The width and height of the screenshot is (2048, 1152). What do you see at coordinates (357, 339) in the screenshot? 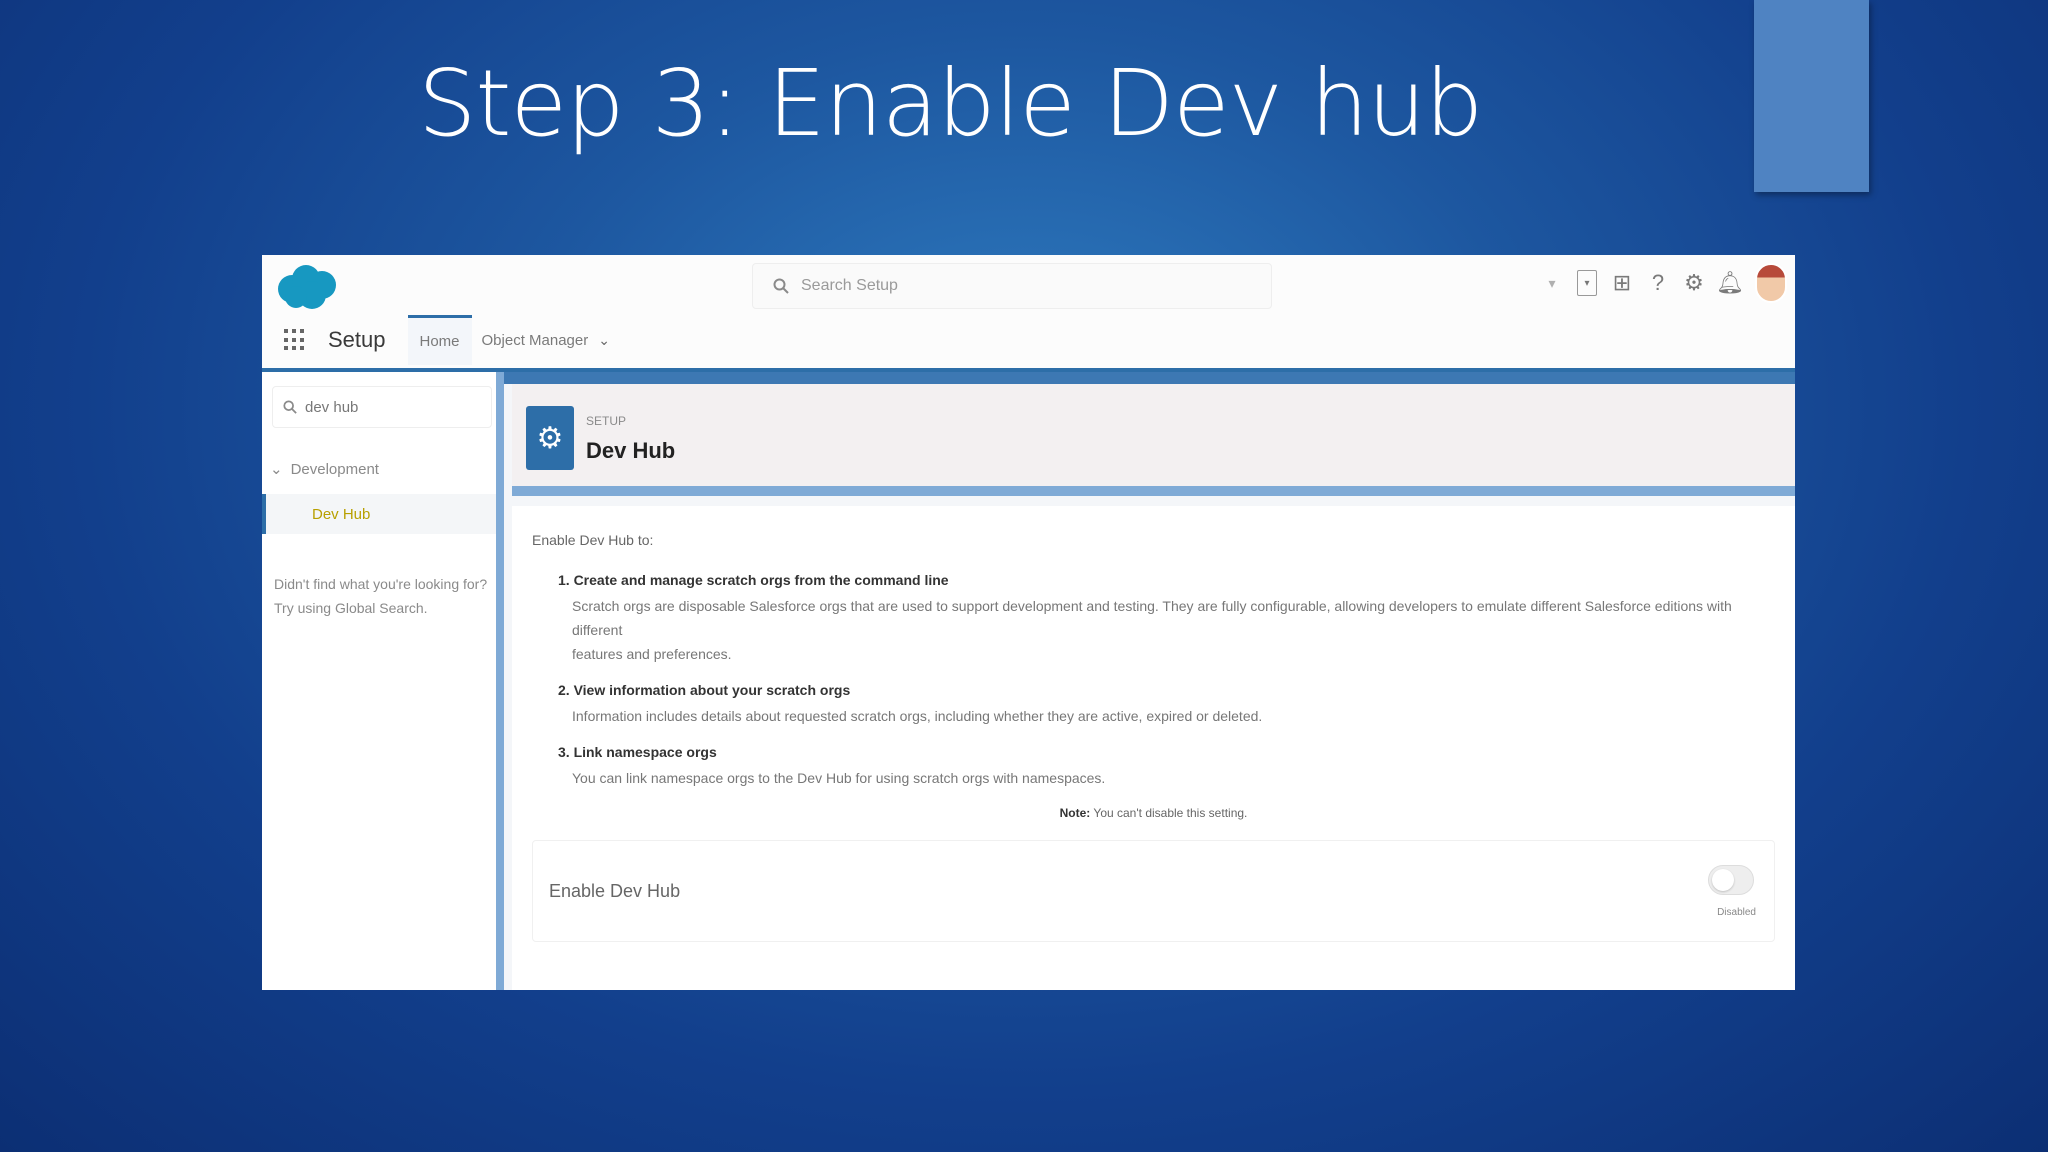
I see `app-name: Setup` at bounding box center [357, 339].